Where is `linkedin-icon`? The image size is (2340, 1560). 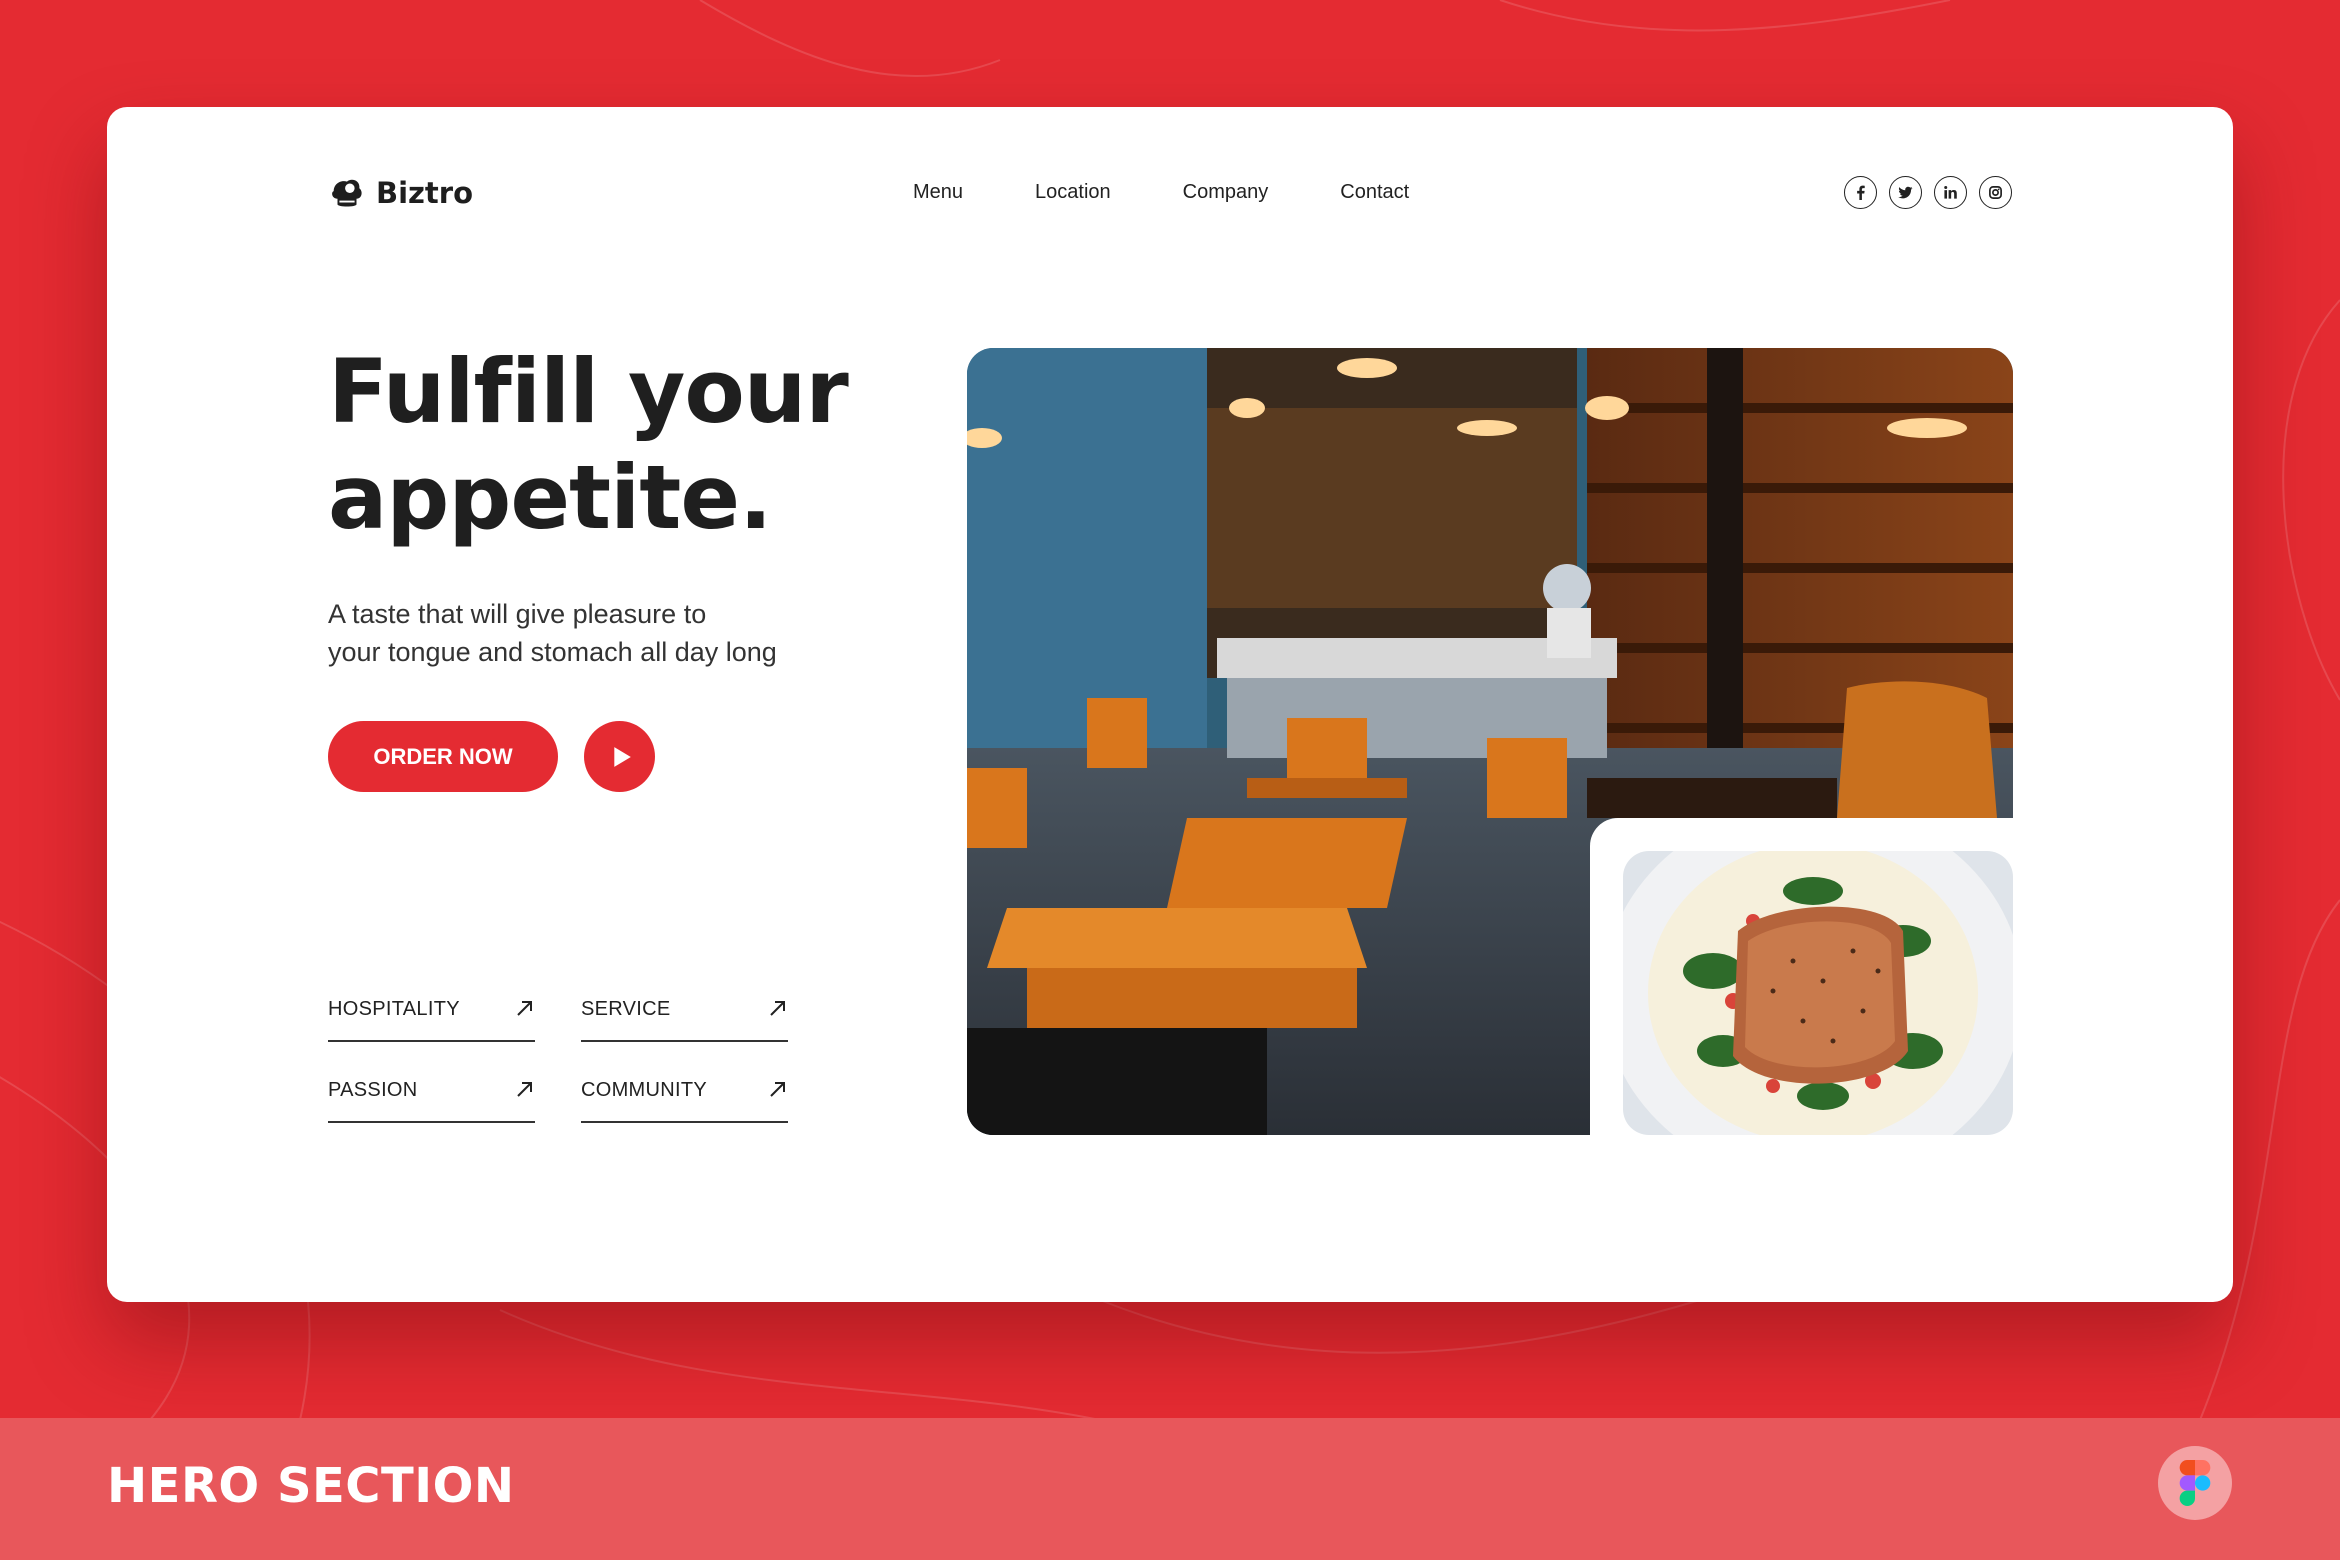 linkedin-icon is located at coordinates (1950, 192).